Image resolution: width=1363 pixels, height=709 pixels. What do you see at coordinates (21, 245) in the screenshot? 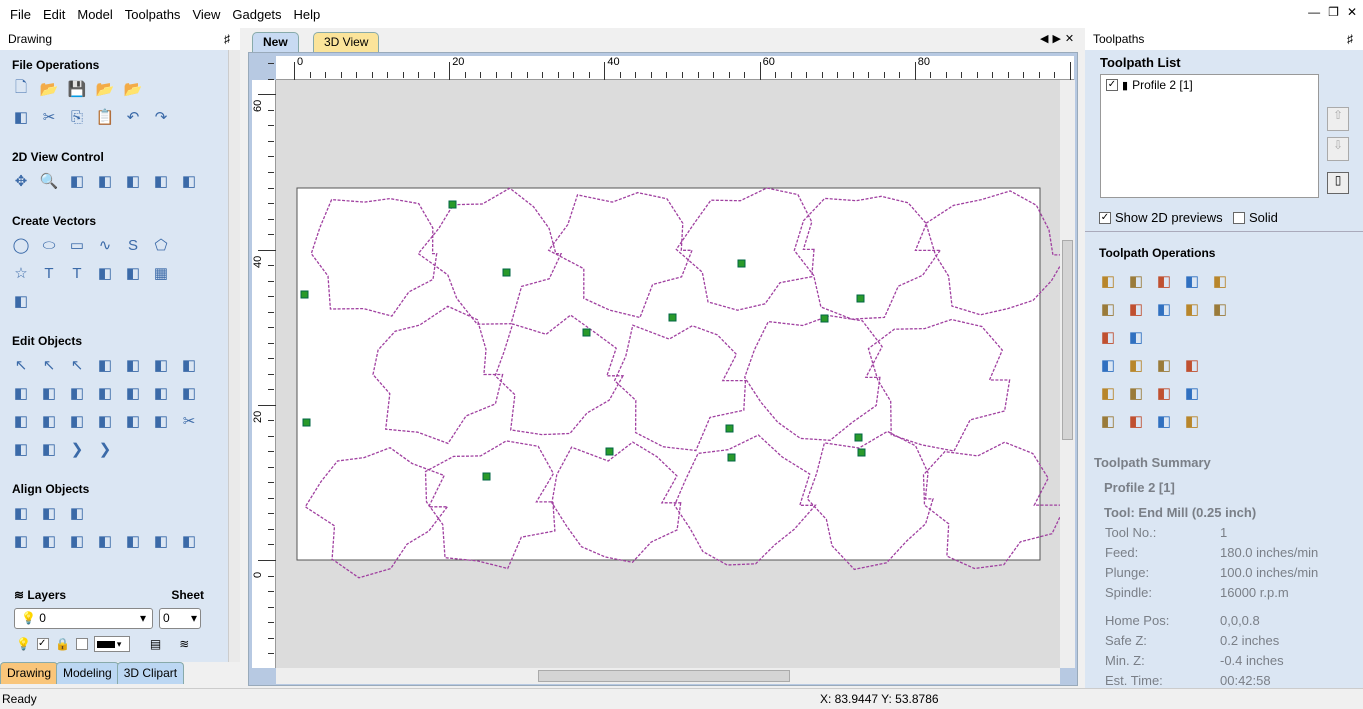
I see `circle-icon: ◯` at bounding box center [21, 245].